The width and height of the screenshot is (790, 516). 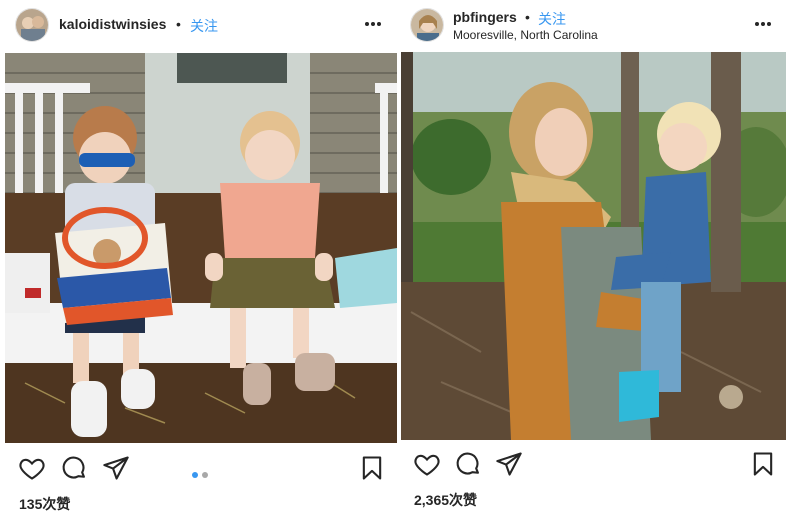 I want to click on location-link: Mooresville, North Carolina, so click(x=525, y=35).